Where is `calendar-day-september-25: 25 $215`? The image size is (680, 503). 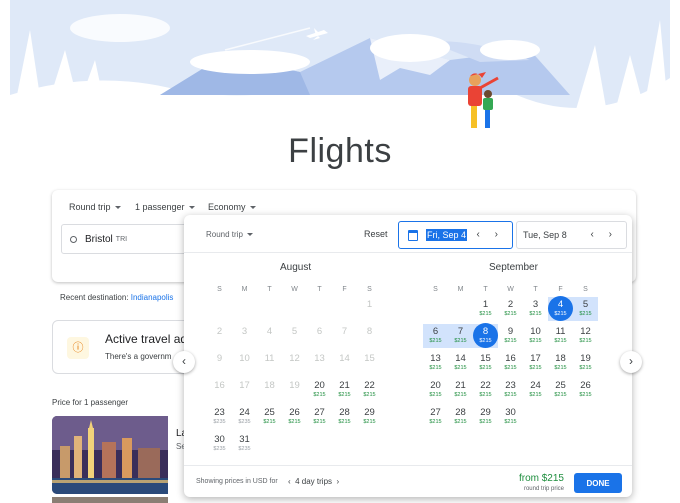 calendar-day-september-25: 25 $215 is located at coordinates (560, 389).